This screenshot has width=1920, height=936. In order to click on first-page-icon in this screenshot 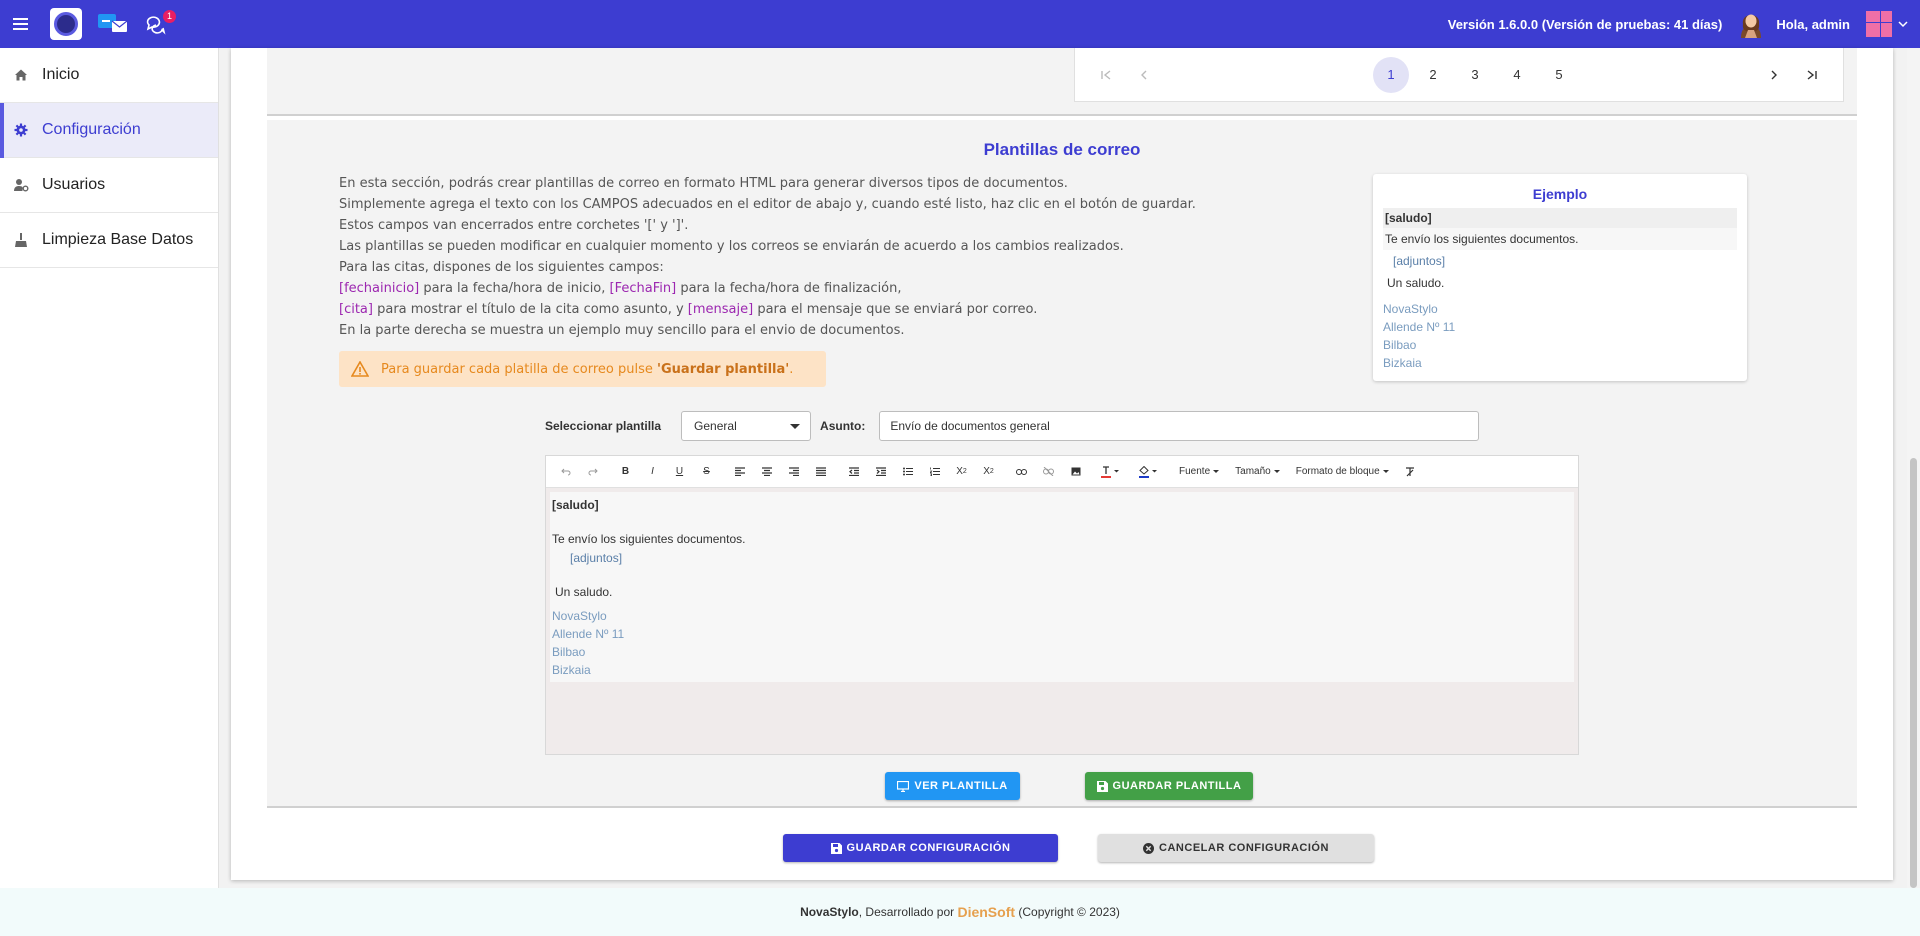, I will do `click(1106, 75)`.